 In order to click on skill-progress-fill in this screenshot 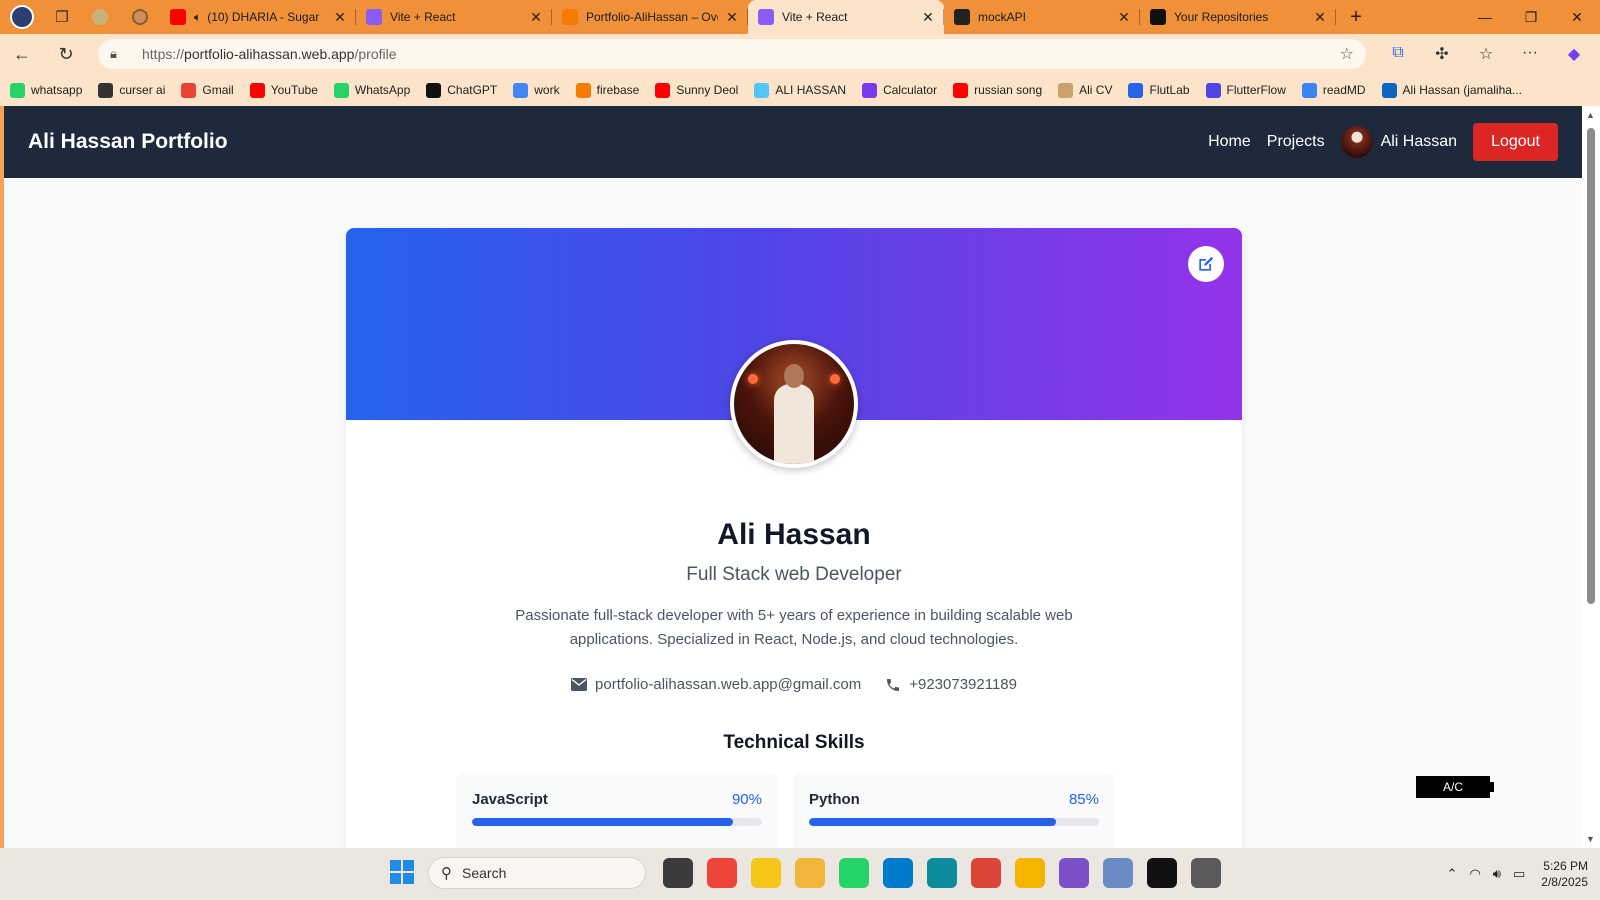, I will do `click(932, 822)`.